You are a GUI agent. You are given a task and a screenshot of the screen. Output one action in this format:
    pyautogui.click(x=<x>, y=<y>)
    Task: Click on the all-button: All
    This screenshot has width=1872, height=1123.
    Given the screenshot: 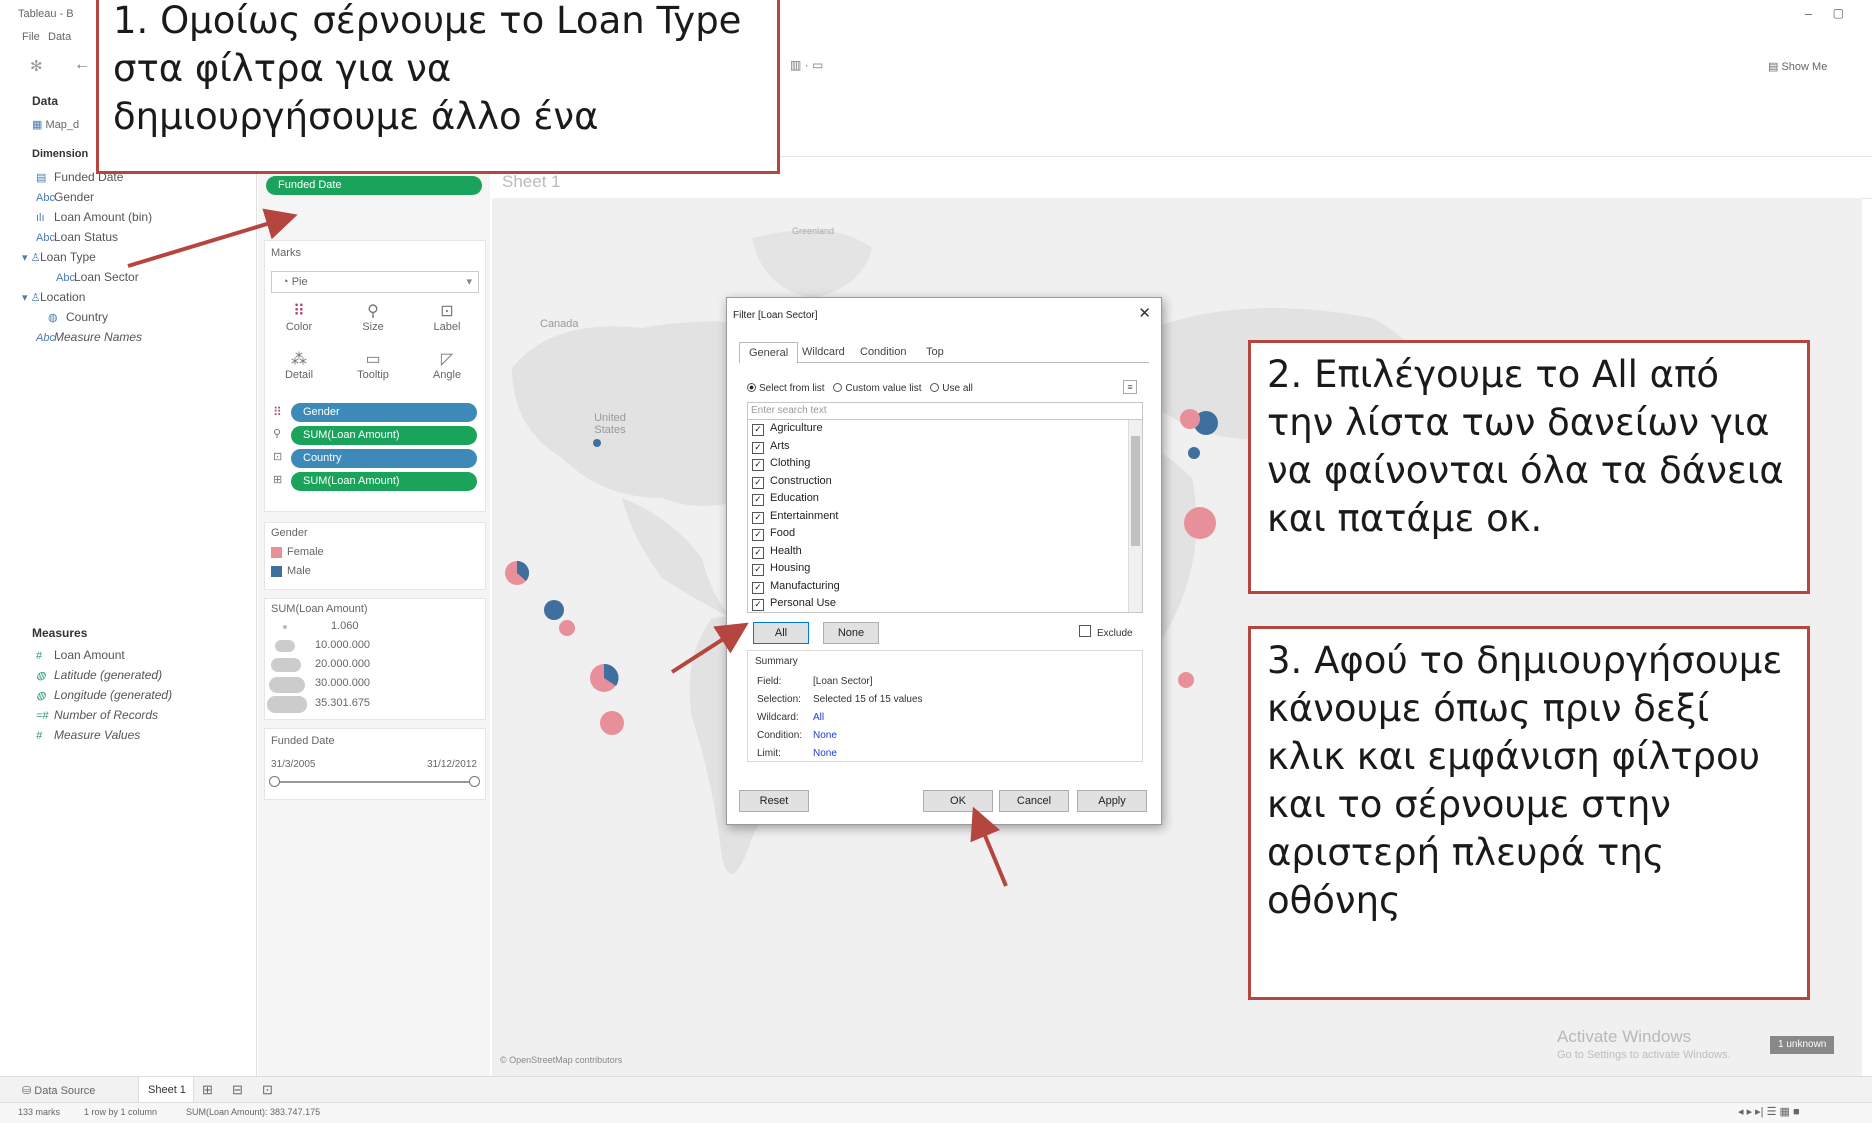 What is the action you would take?
    pyautogui.click(x=781, y=633)
    